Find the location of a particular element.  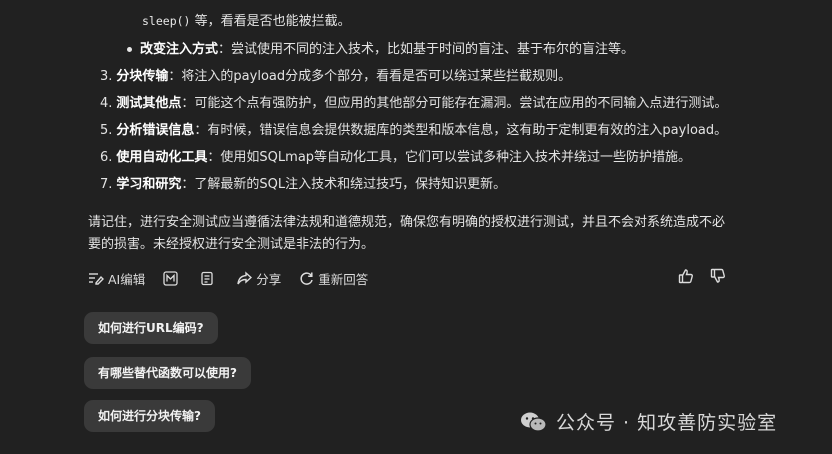

thumbs-up-icon is located at coordinates (685, 276).